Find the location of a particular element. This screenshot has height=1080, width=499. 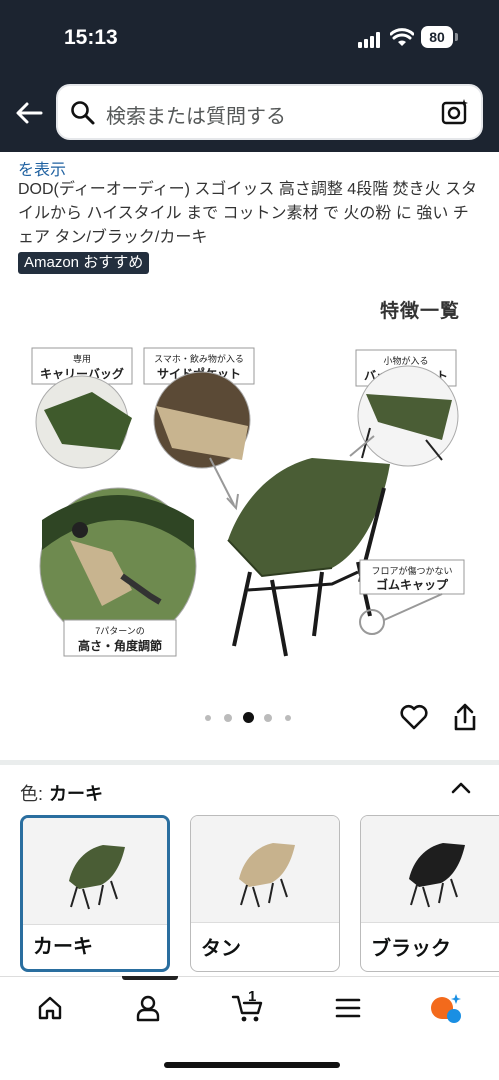

back-pocket-callout: 小物が入る バックポケット is located at coordinates (404, 408).